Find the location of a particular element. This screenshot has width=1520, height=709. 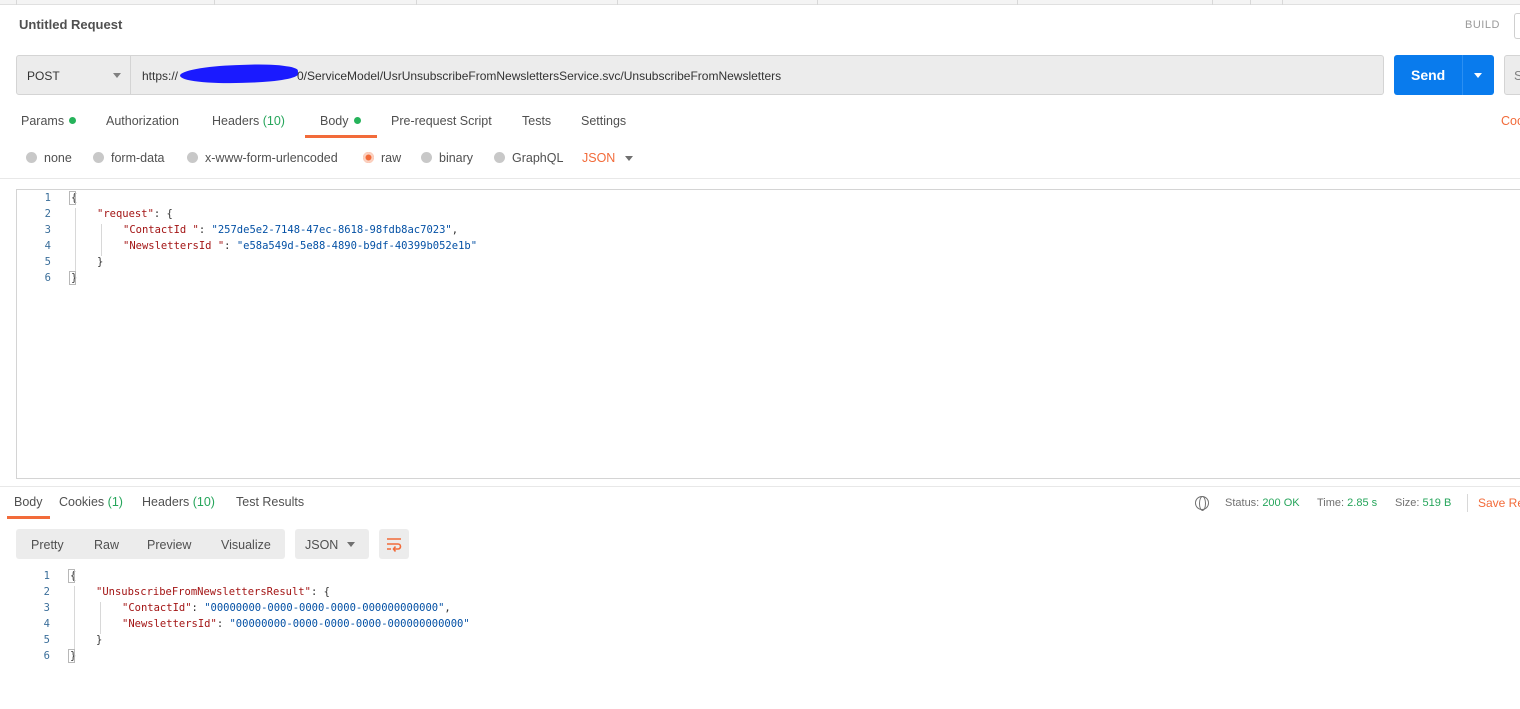

response-format-select: JSON is located at coordinates (332, 544).